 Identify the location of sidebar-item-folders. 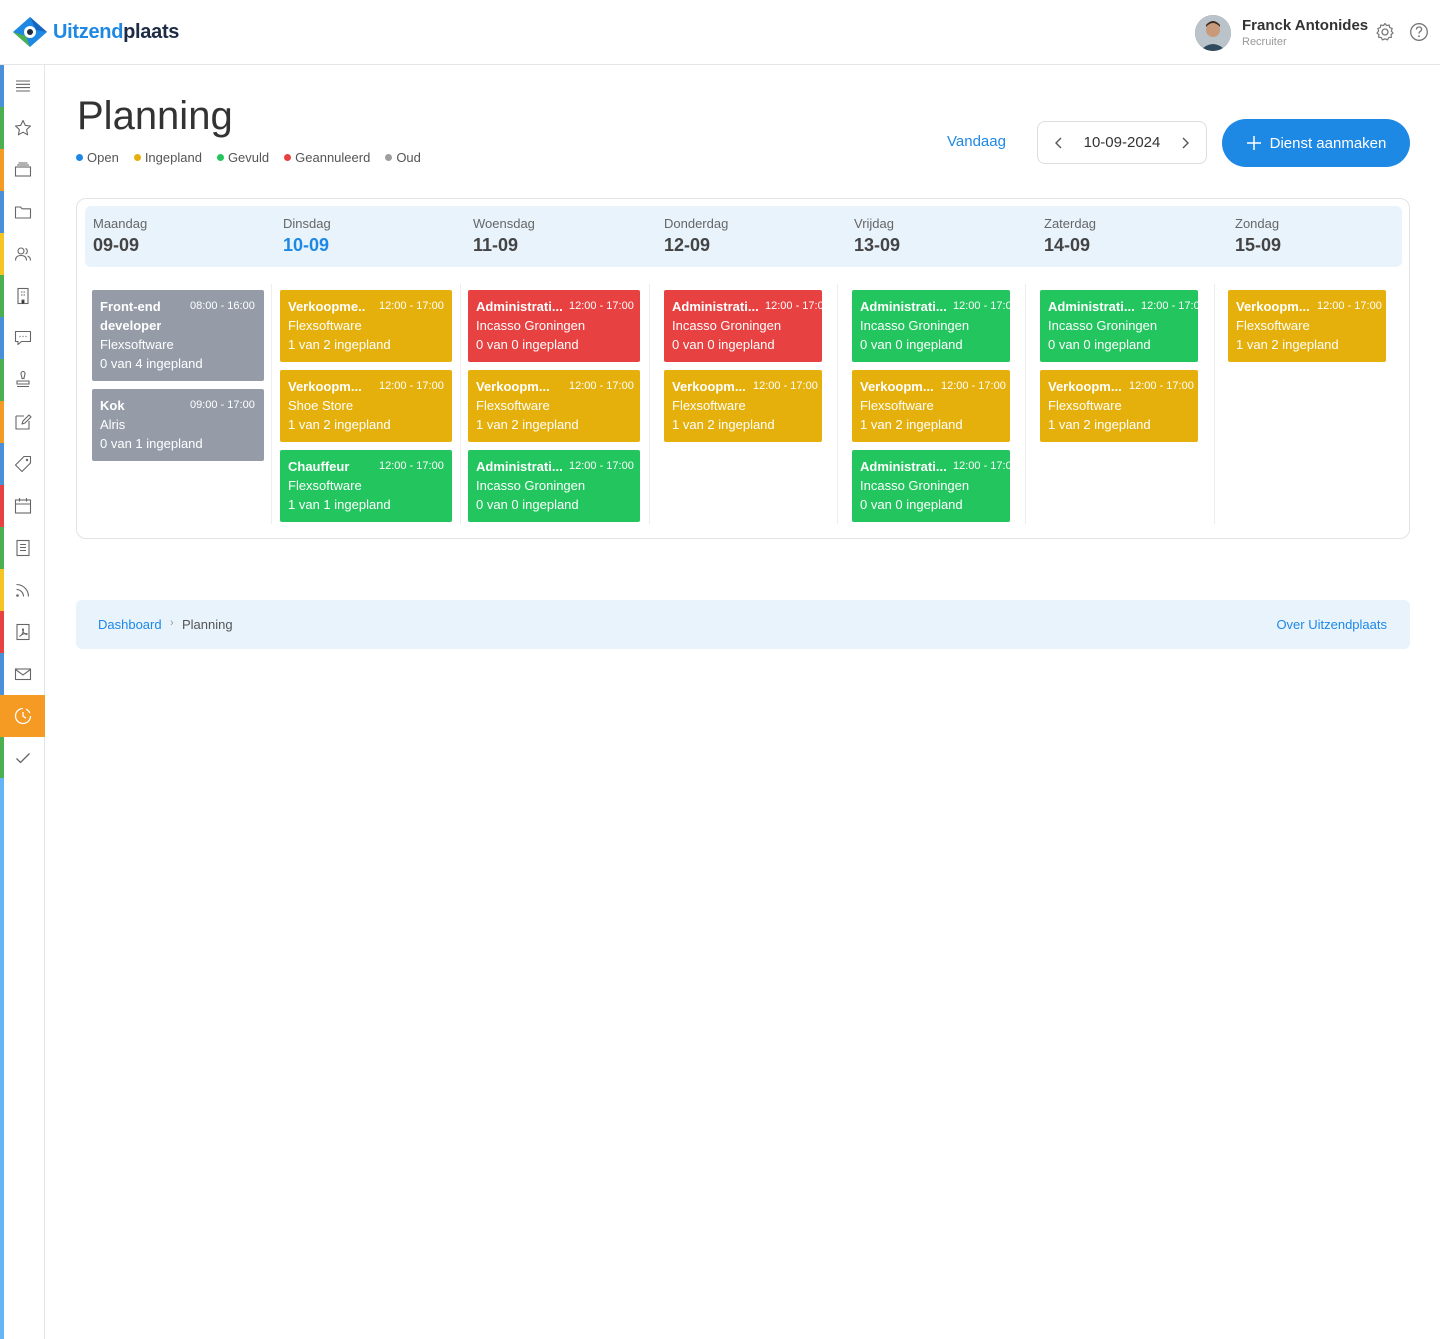
(22, 212).